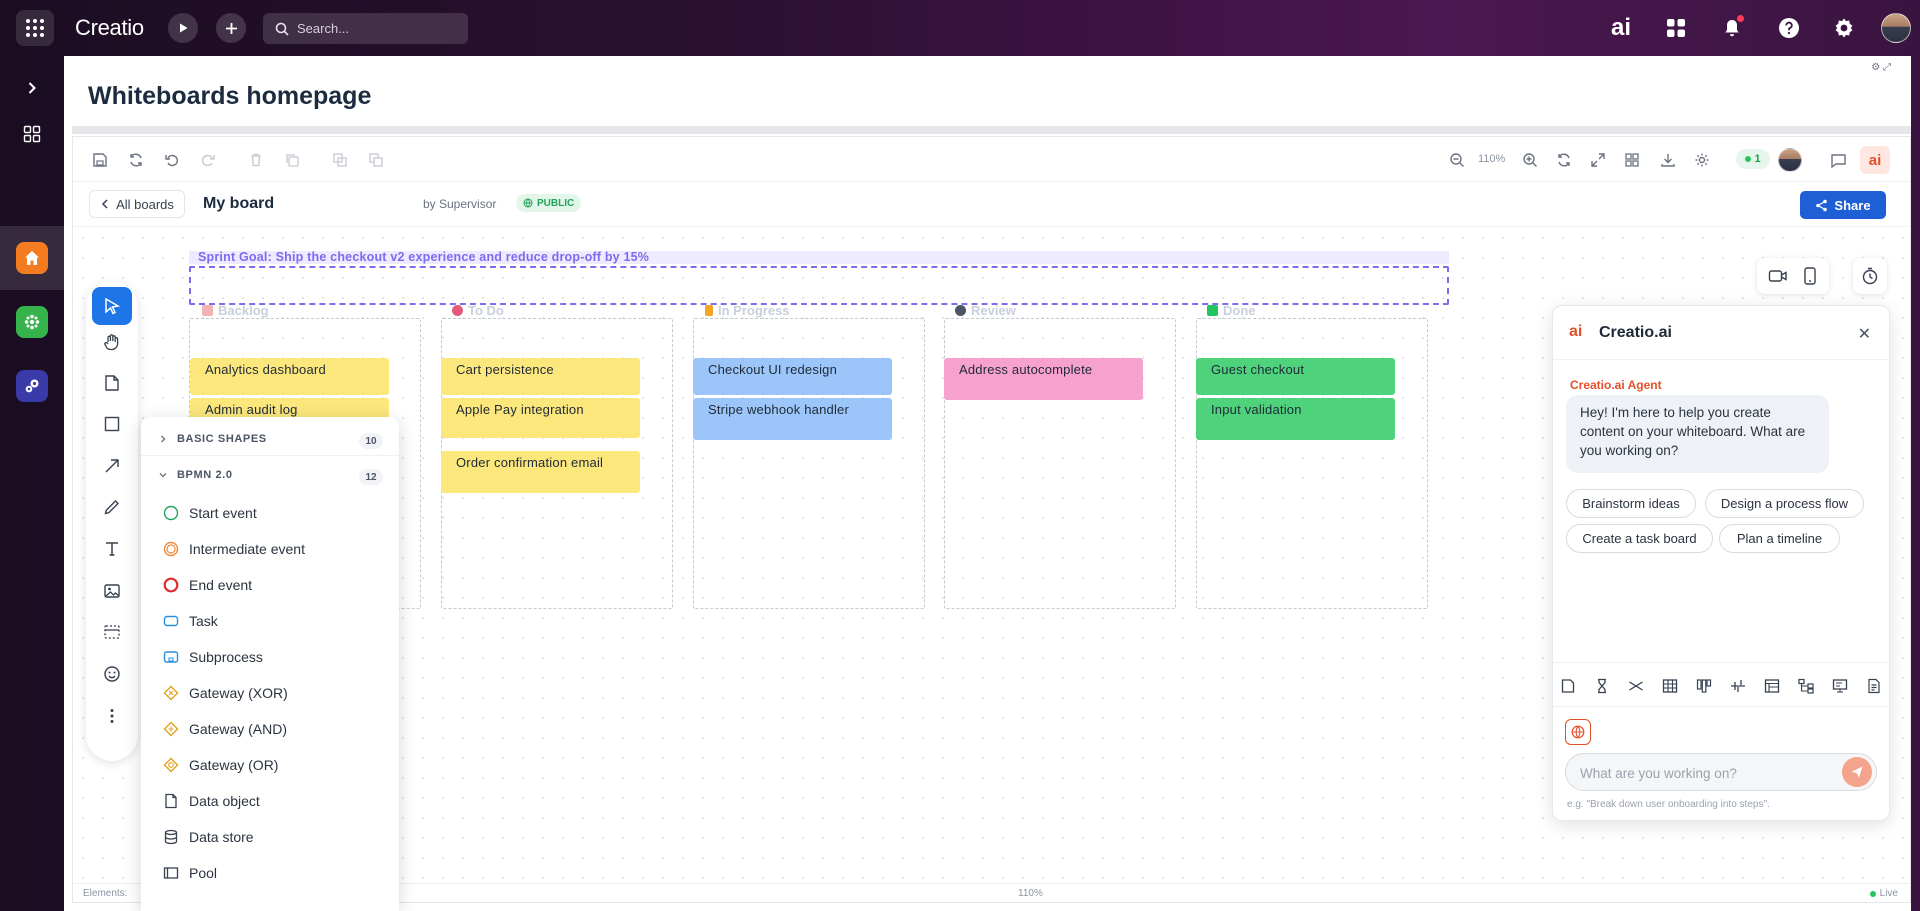  I want to click on arrow-tool, so click(112, 466).